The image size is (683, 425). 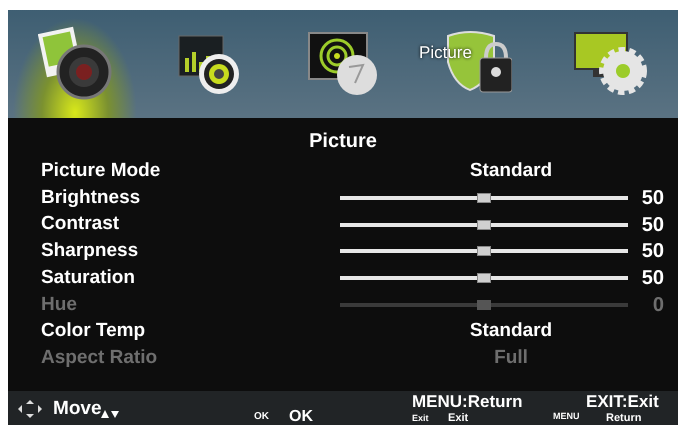 What do you see at coordinates (77, 409) in the screenshot?
I see `move-hint: Move` at bounding box center [77, 409].